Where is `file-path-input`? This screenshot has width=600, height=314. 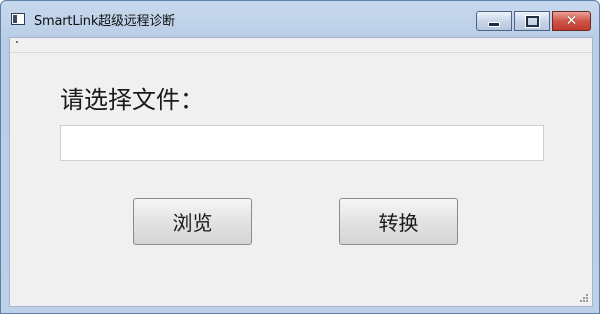
file-path-input is located at coordinates (302, 143).